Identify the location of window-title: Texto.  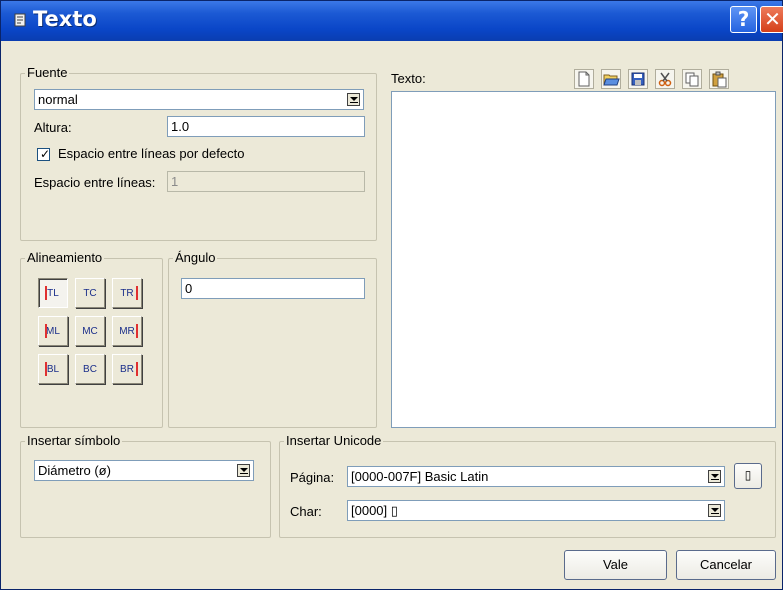
(65, 19).